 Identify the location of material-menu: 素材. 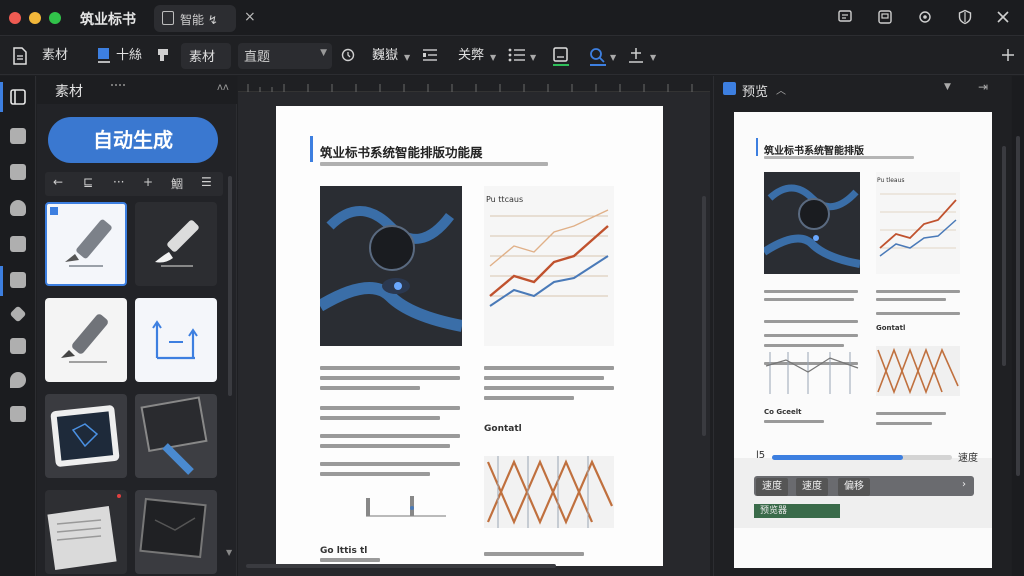
(55, 56).